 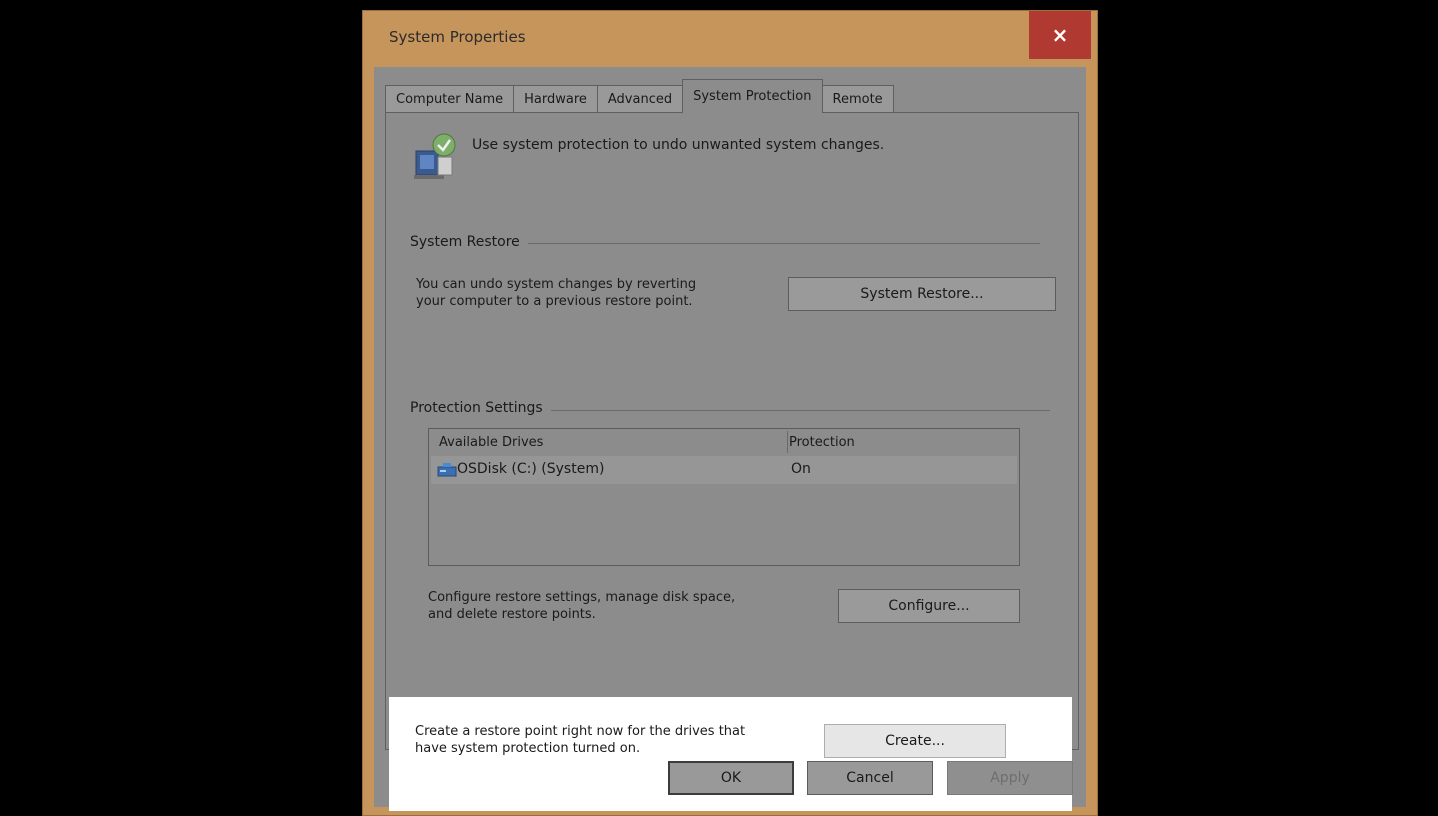 I want to click on ok-button: OK, so click(x=731, y=778).